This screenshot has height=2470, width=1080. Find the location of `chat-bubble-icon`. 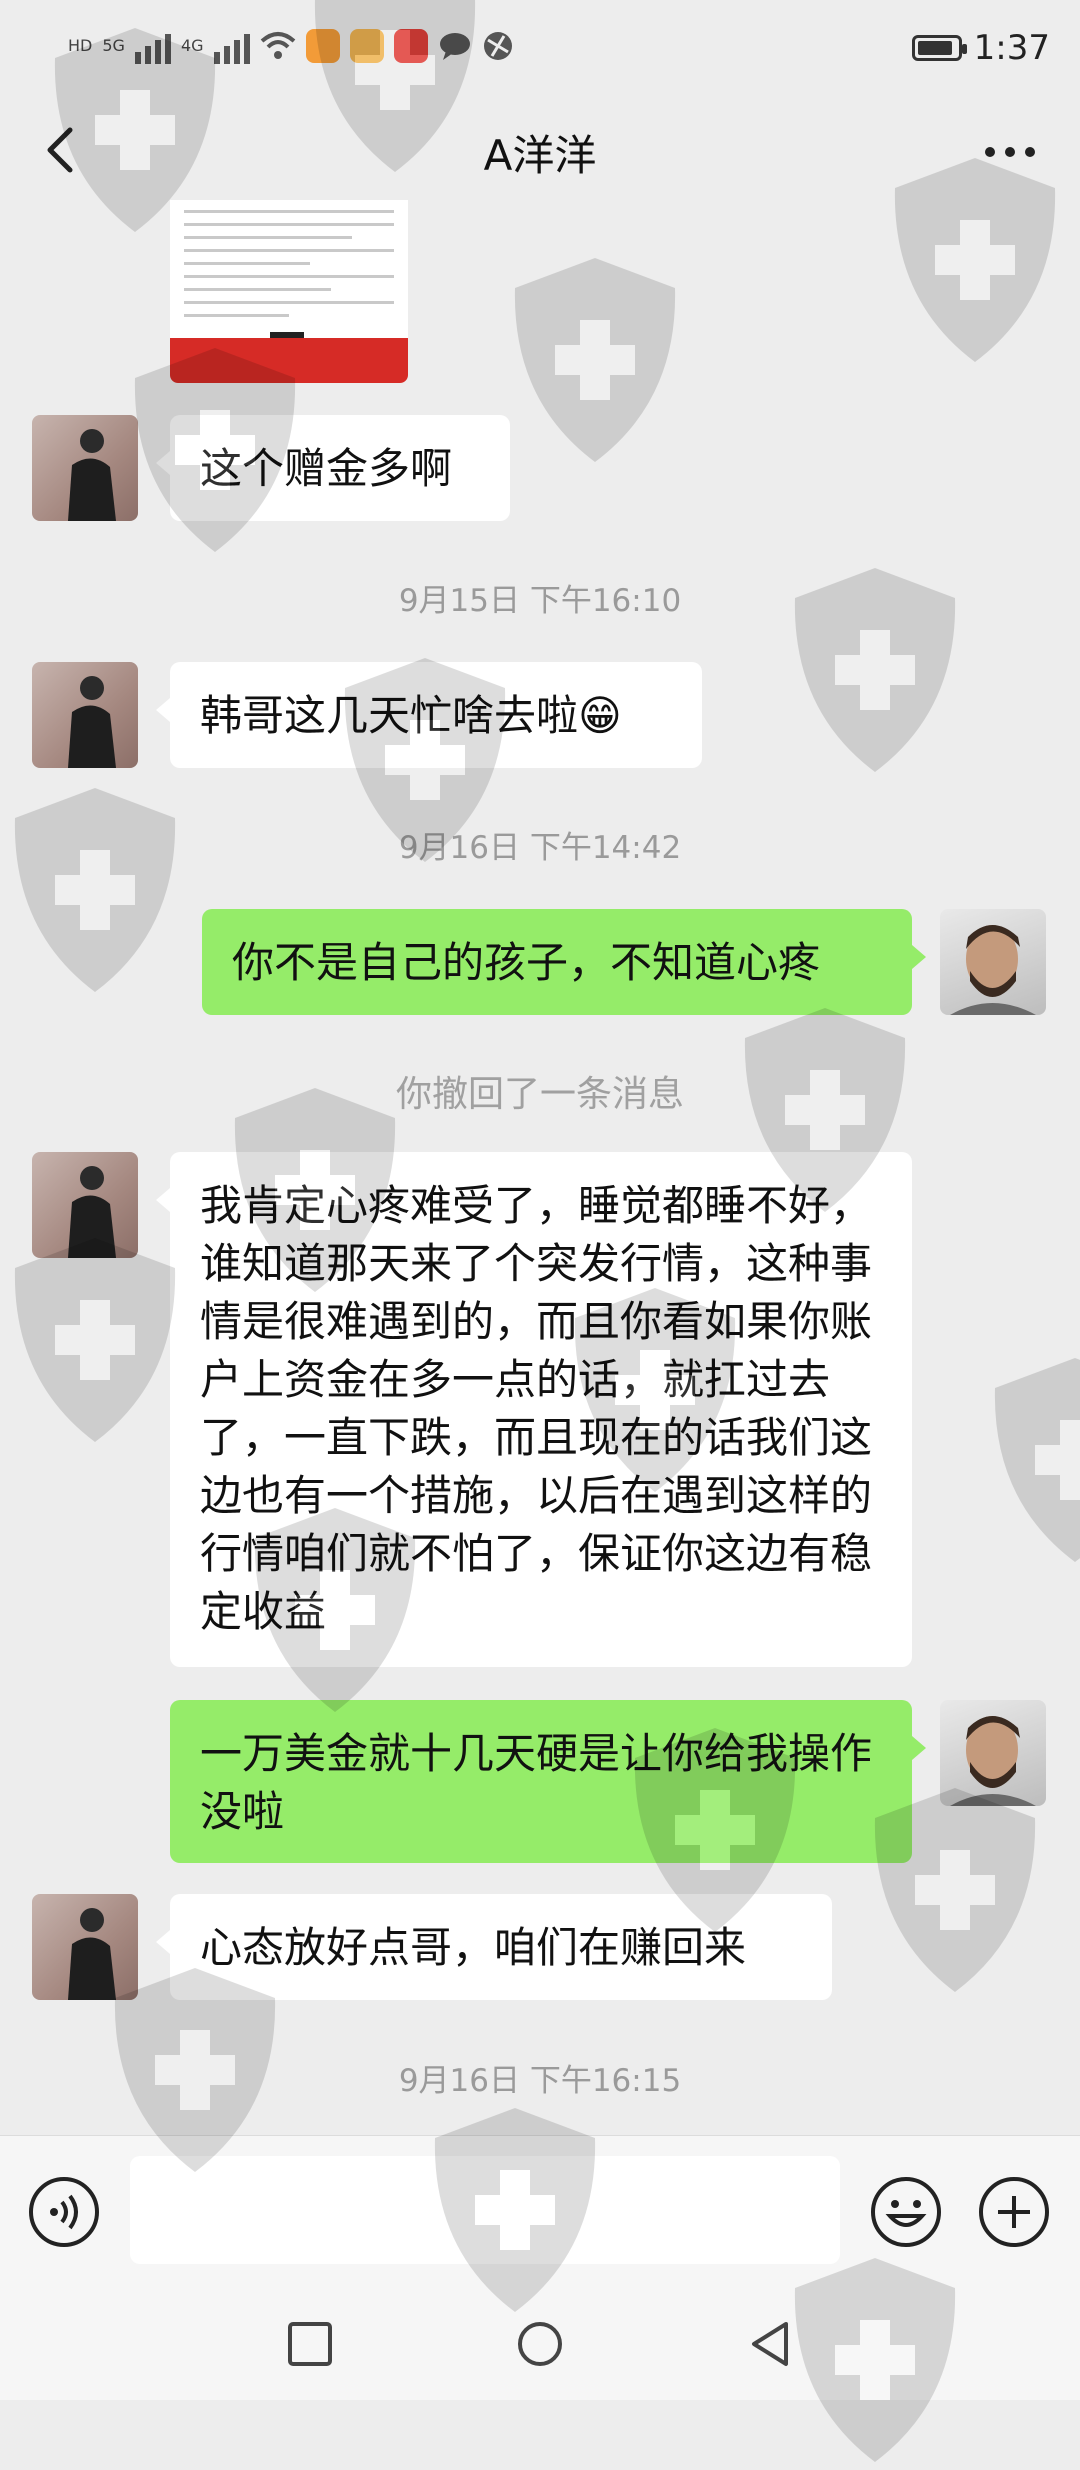

chat-bubble-icon is located at coordinates (454, 46).